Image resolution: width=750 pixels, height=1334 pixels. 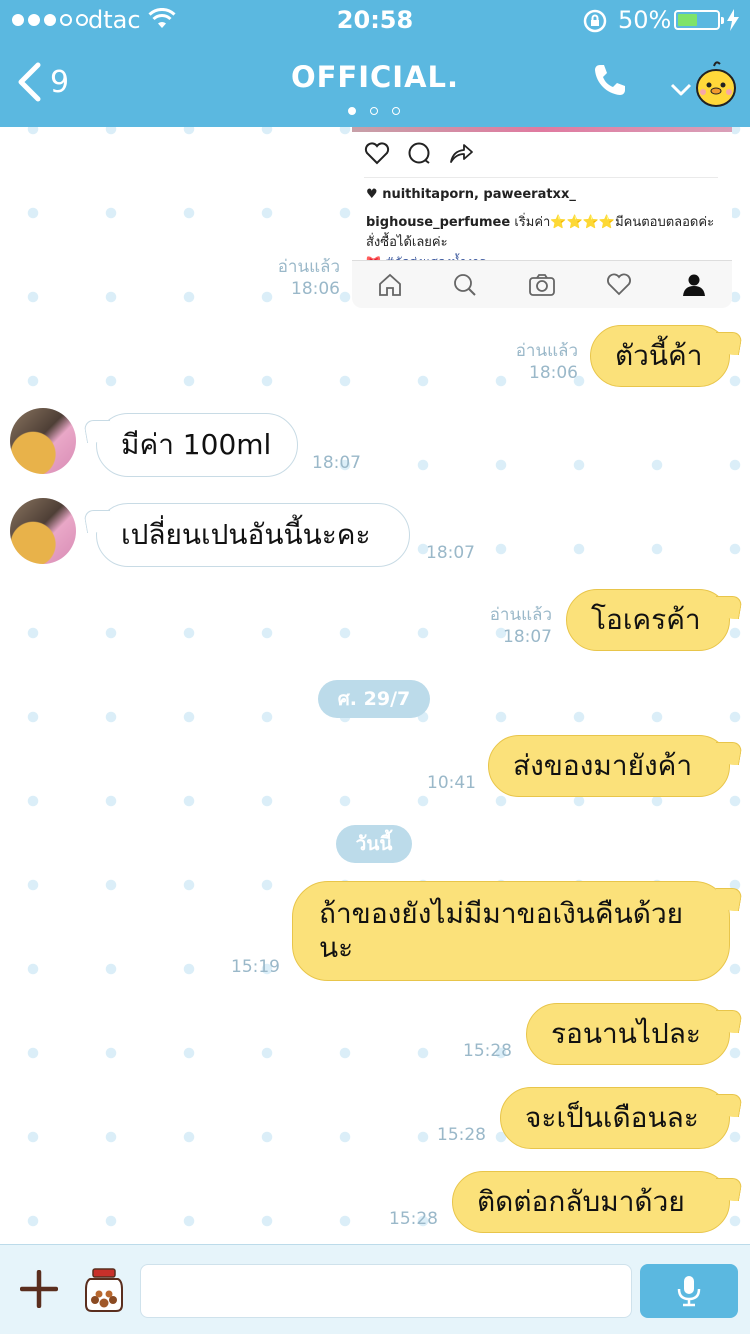 I want to click on caption-user: bighouse_perfumee, so click(x=438, y=222).